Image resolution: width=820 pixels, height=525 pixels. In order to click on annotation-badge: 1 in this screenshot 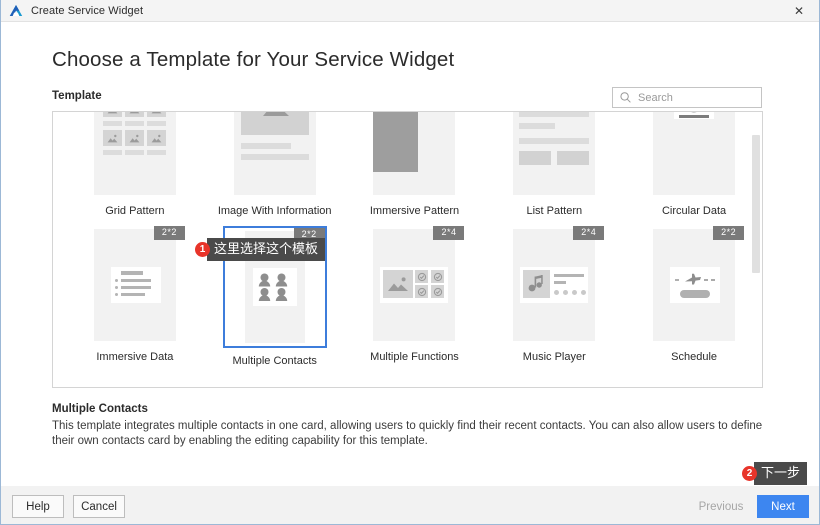, I will do `click(202, 249)`.